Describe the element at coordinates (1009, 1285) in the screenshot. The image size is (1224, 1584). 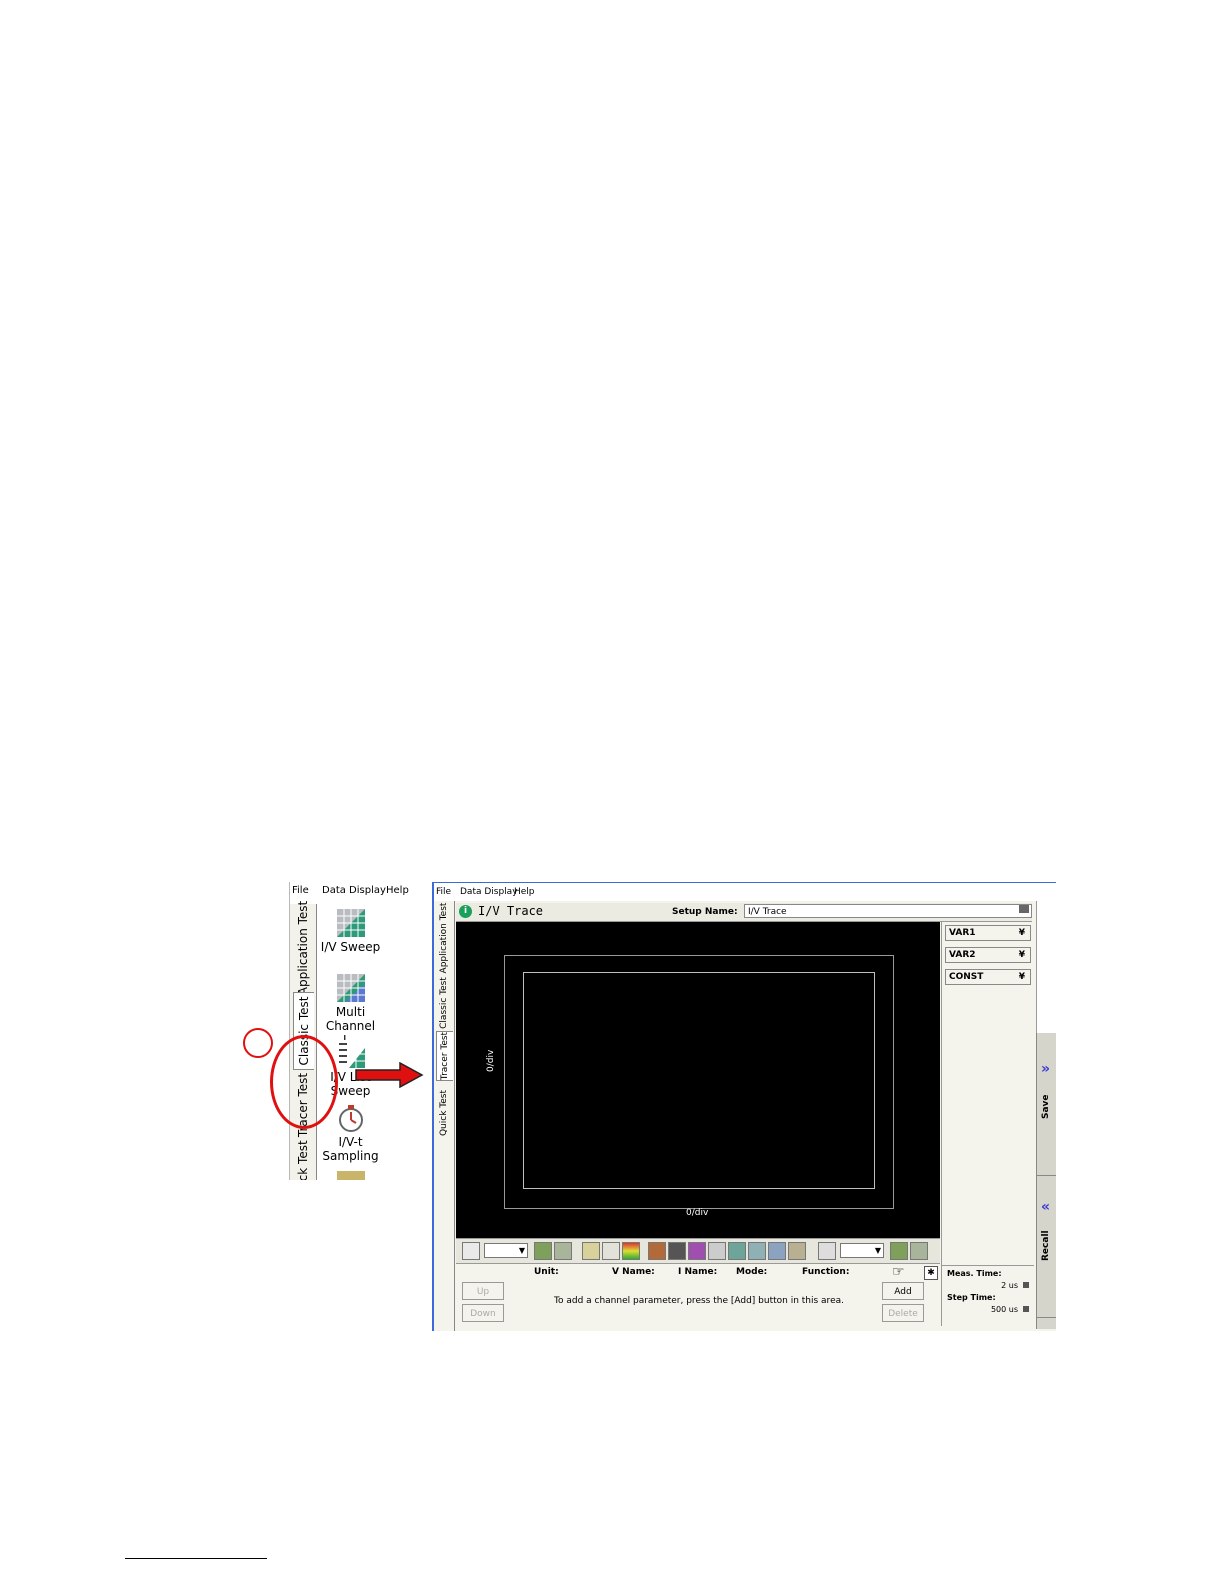
I see `meas-time-value: 2 us` at that location.